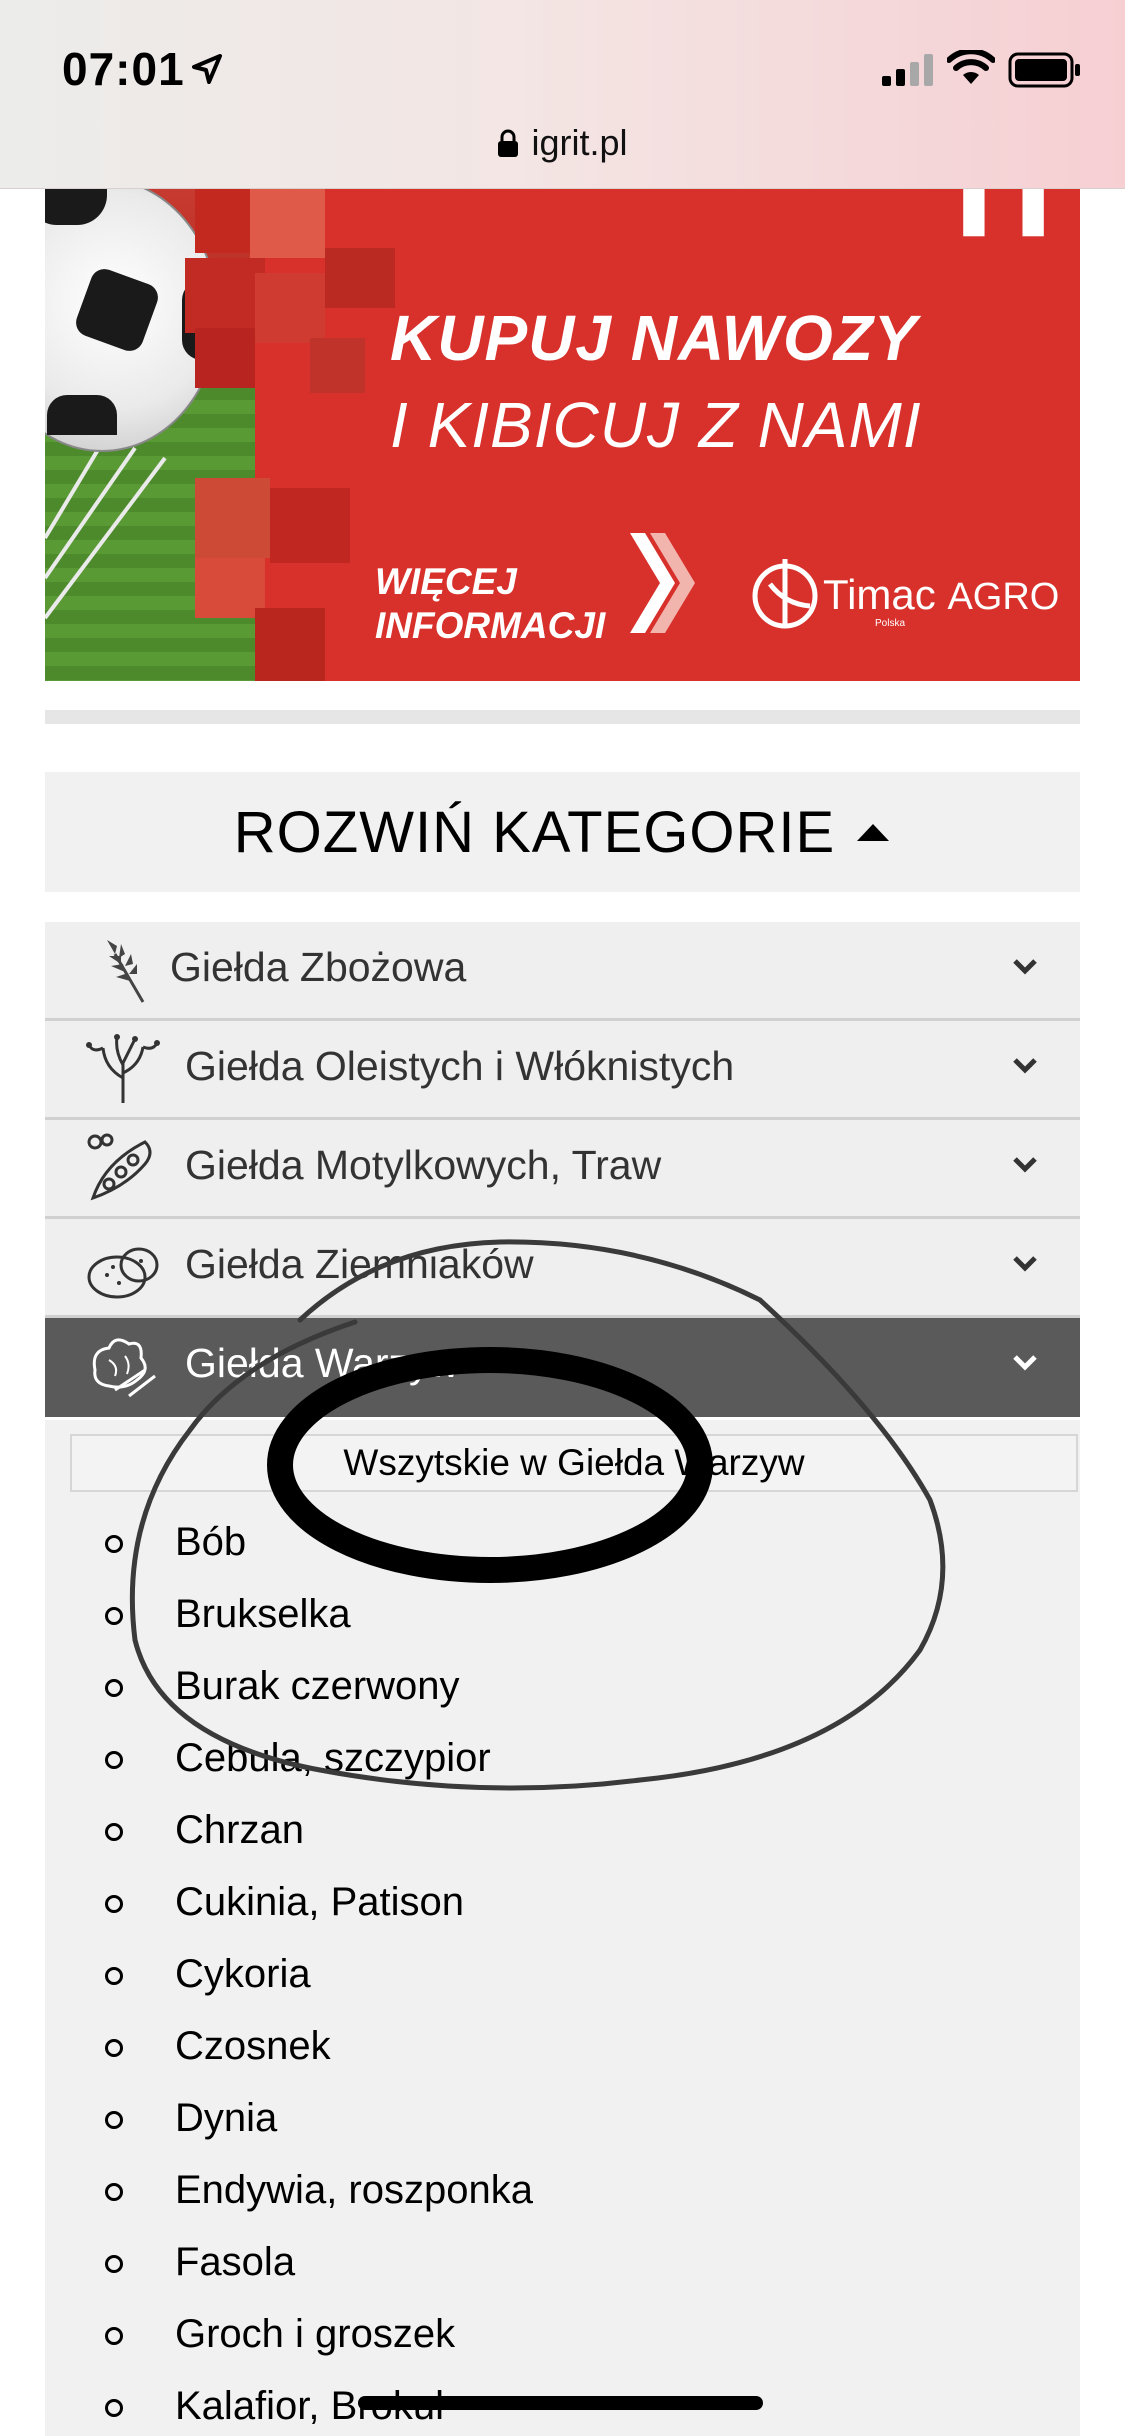  What do you see at coordinates (317, 1686) in the screenshot?
I see `subcategory-label: Burak czerwony` at bounding box center [317, 1686].